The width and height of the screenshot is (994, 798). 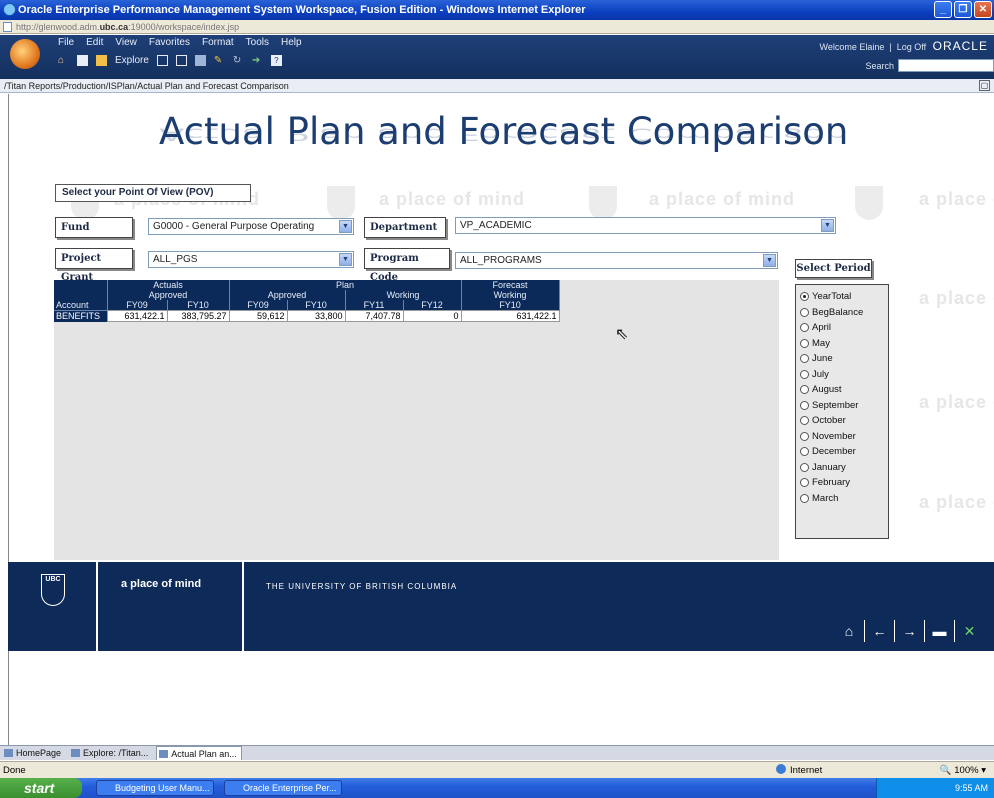 What do you see at coordinates (842, 421) in the screenshot?
I see `period-option-october: October` at bounding box center [842, 421].